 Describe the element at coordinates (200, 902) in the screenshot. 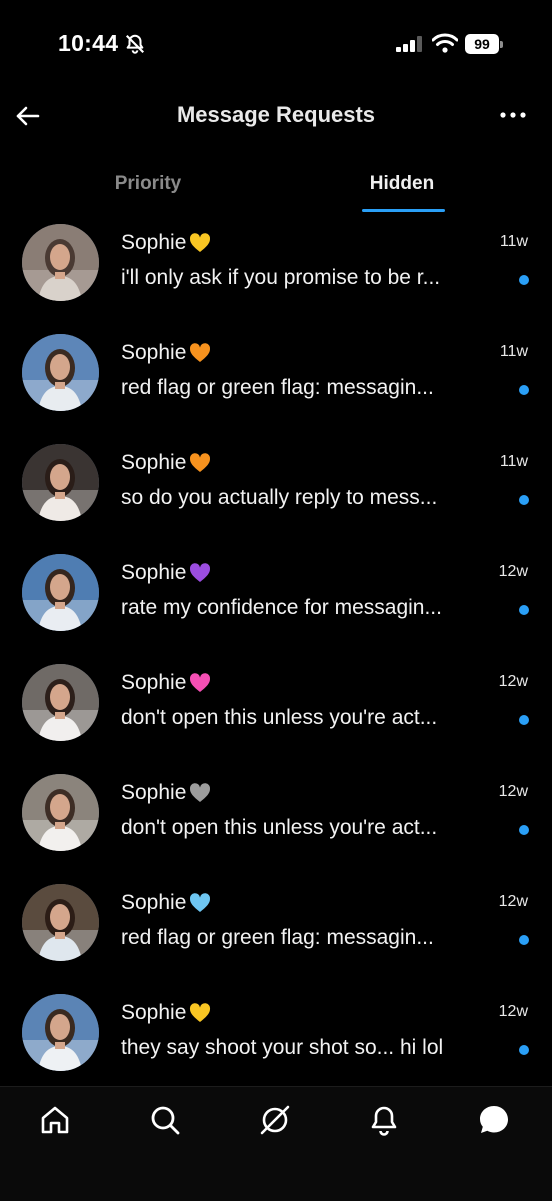

I see `light-blue-heart-icon` at that location.